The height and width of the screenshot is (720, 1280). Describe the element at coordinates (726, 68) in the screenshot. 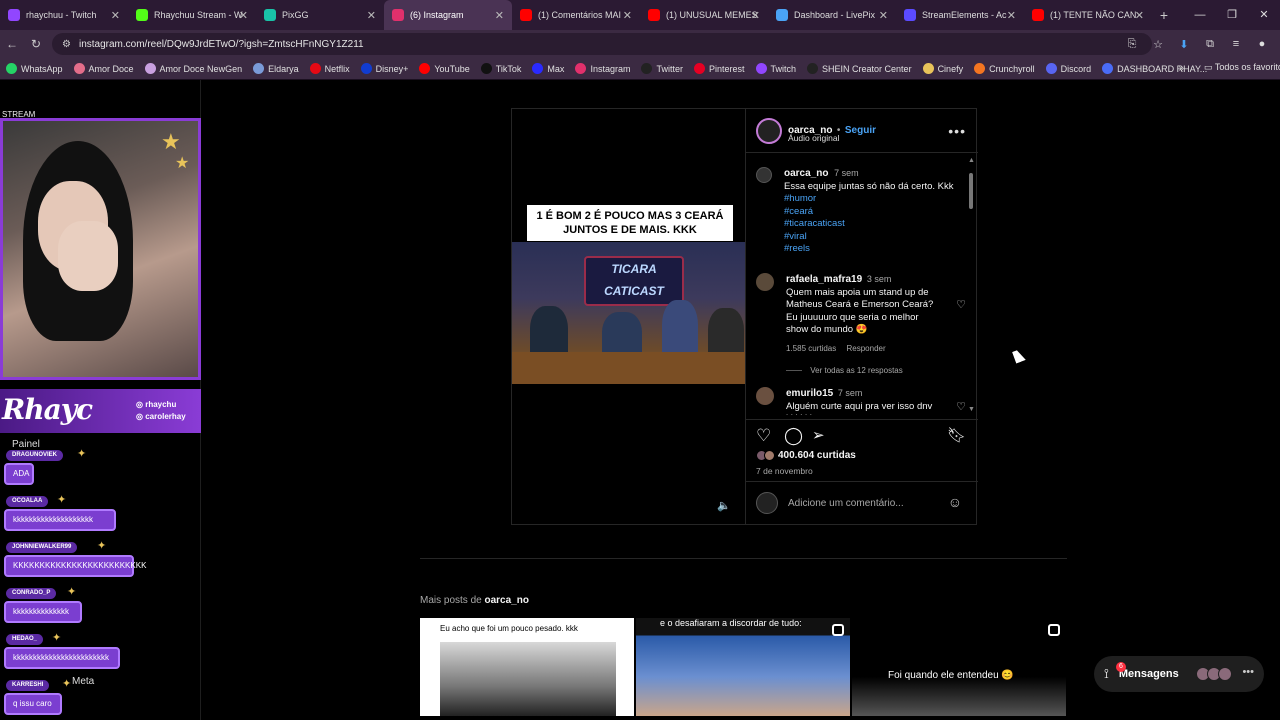

I see `bookmark-label: Pinterest` at that location.